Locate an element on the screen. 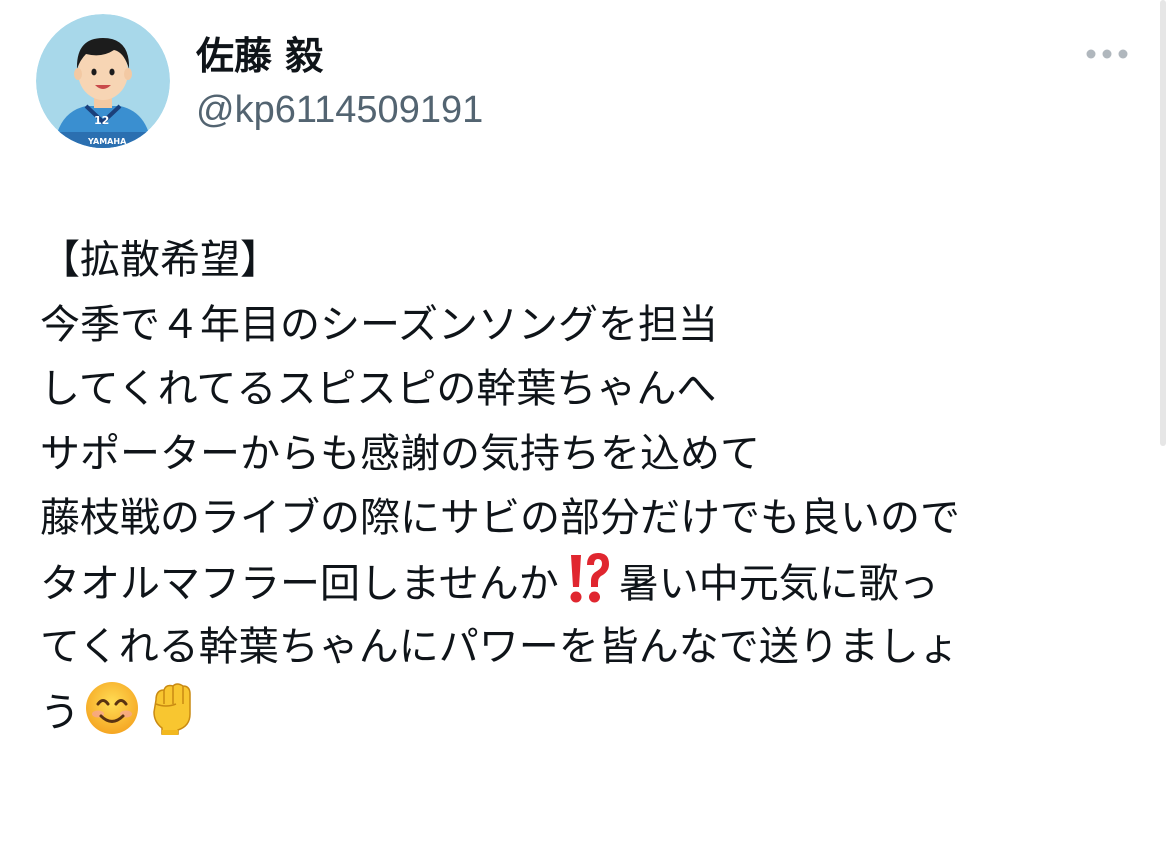  smiling-face-emoji is located at coordinates (112, 708).